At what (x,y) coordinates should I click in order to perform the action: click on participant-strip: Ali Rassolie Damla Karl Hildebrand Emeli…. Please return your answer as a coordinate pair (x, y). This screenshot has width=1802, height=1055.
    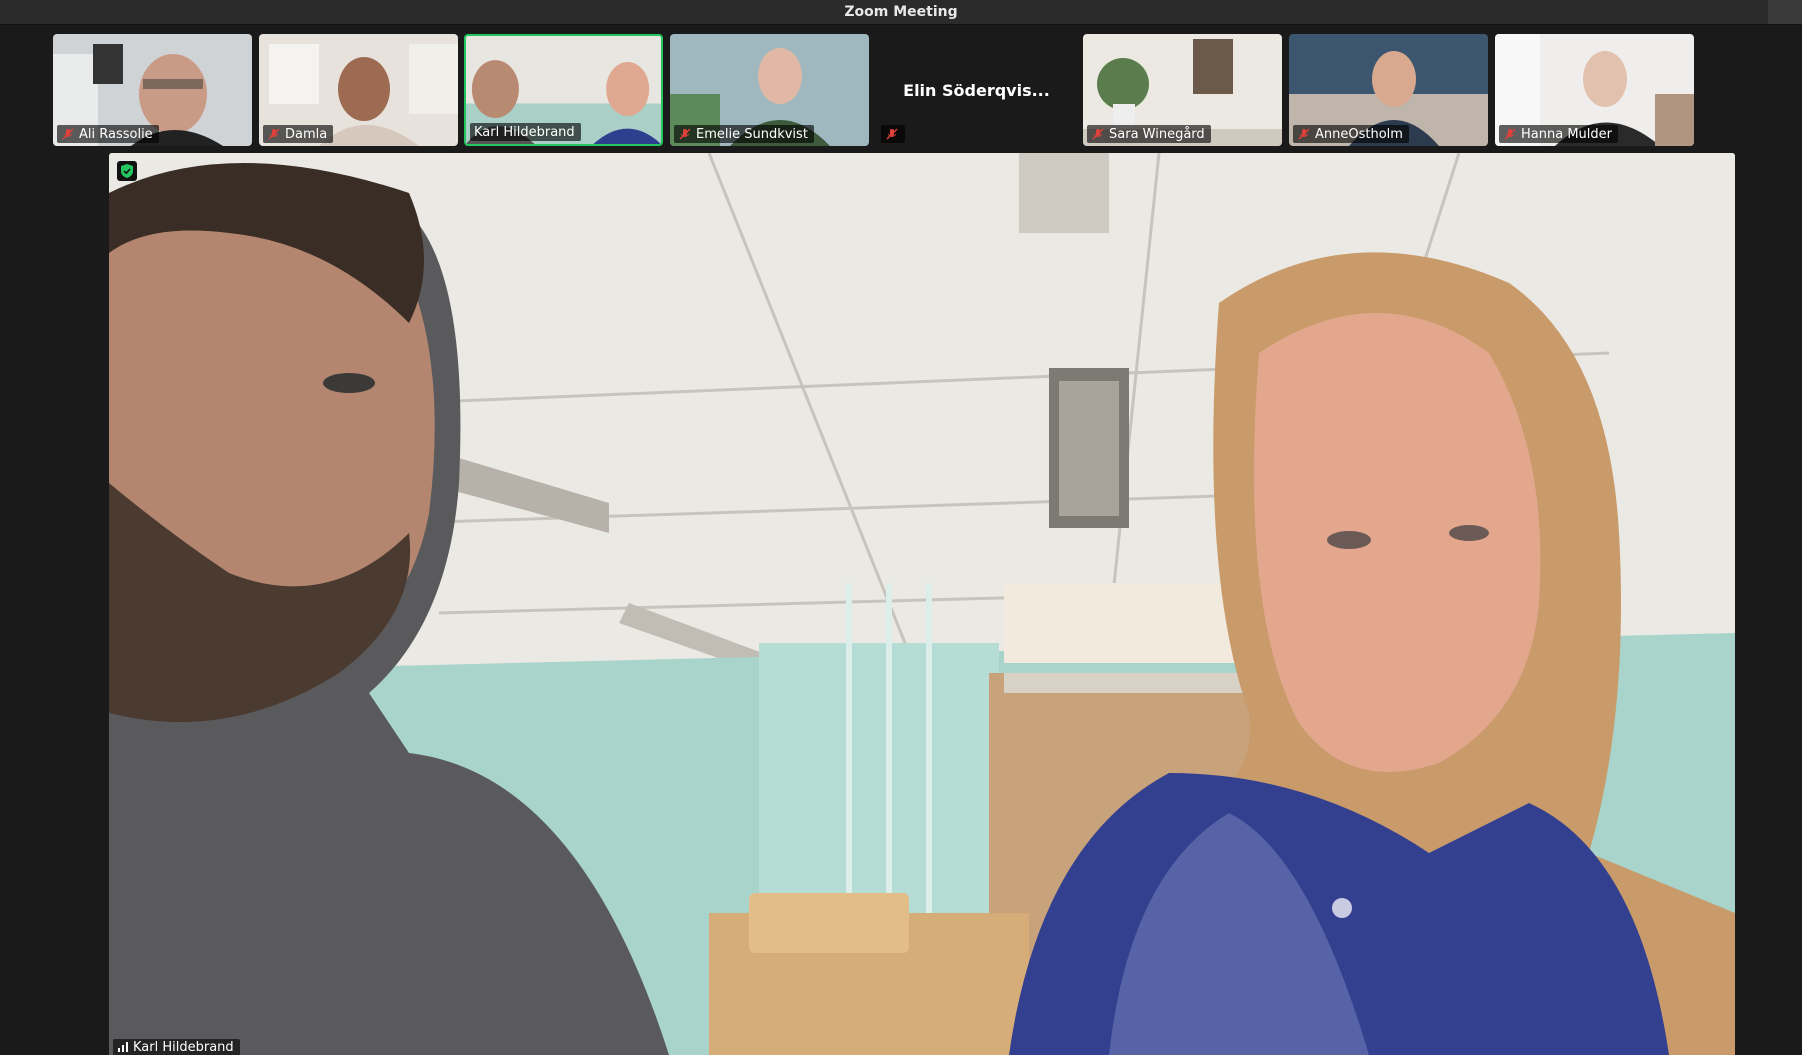
    Looking at the image, I should click on (901, 91).